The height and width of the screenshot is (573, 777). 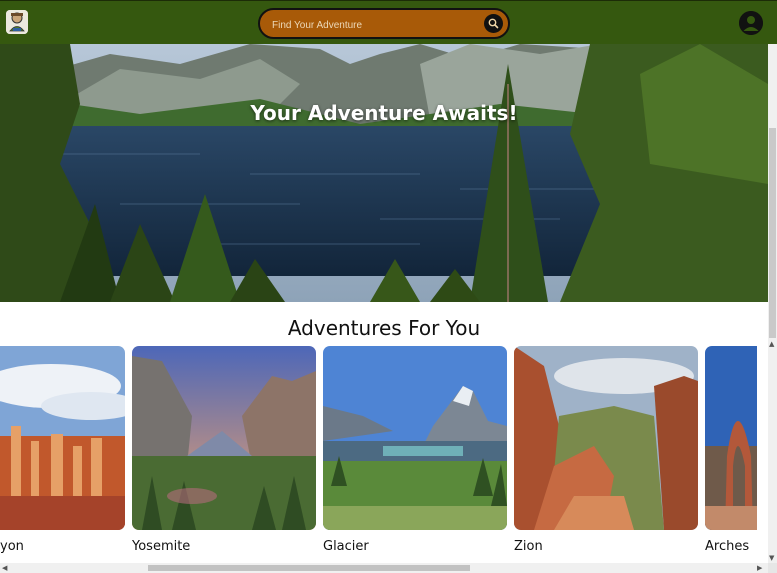 I want to click on search-bar, so click(x=384, y=23).